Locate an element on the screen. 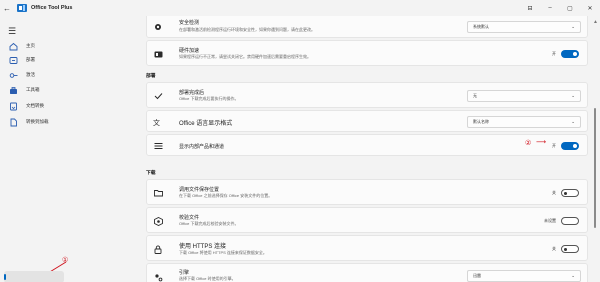  card-description: 如果程序运行不正常，请尝试关闭它。禁用硬件加速后需要重启程序生效。 is located at coordinates (245, 56).